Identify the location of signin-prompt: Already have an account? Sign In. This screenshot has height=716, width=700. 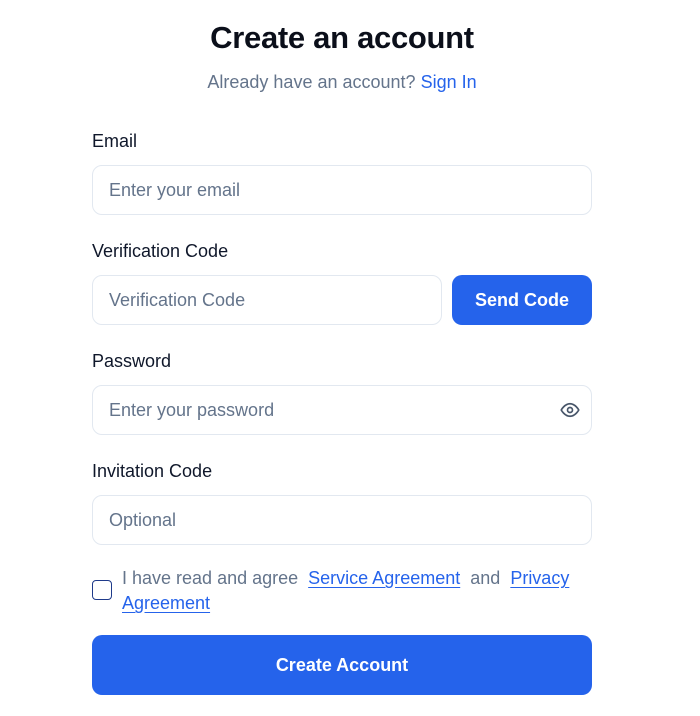
(342, 82).